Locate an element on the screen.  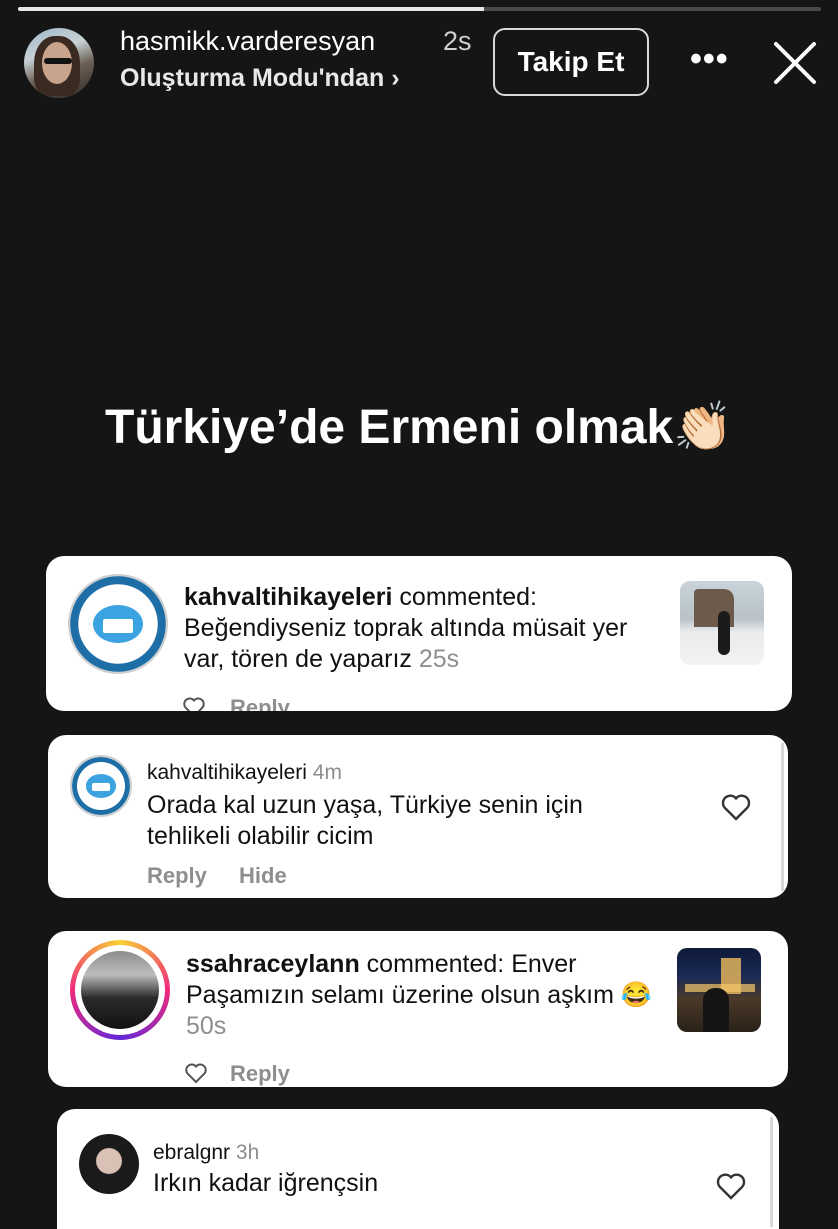
comment-time: 3h is located at coordinates (247, 1152).